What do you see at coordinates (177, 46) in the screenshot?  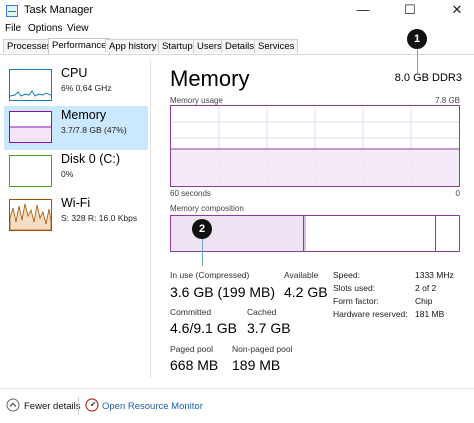 I see `tab-startup: Startup` at bounding box center [177, 46].